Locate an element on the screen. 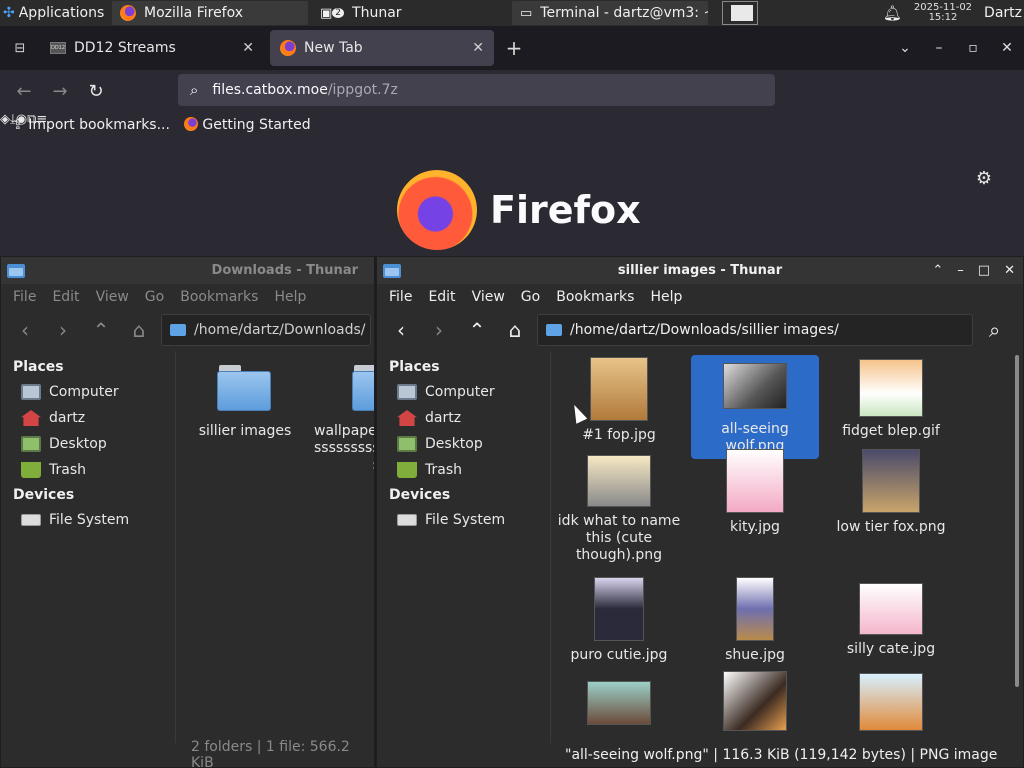  title-bar: sillier images - Thunar ⌃ – □ ✕ is located at coordinates (700, 270).